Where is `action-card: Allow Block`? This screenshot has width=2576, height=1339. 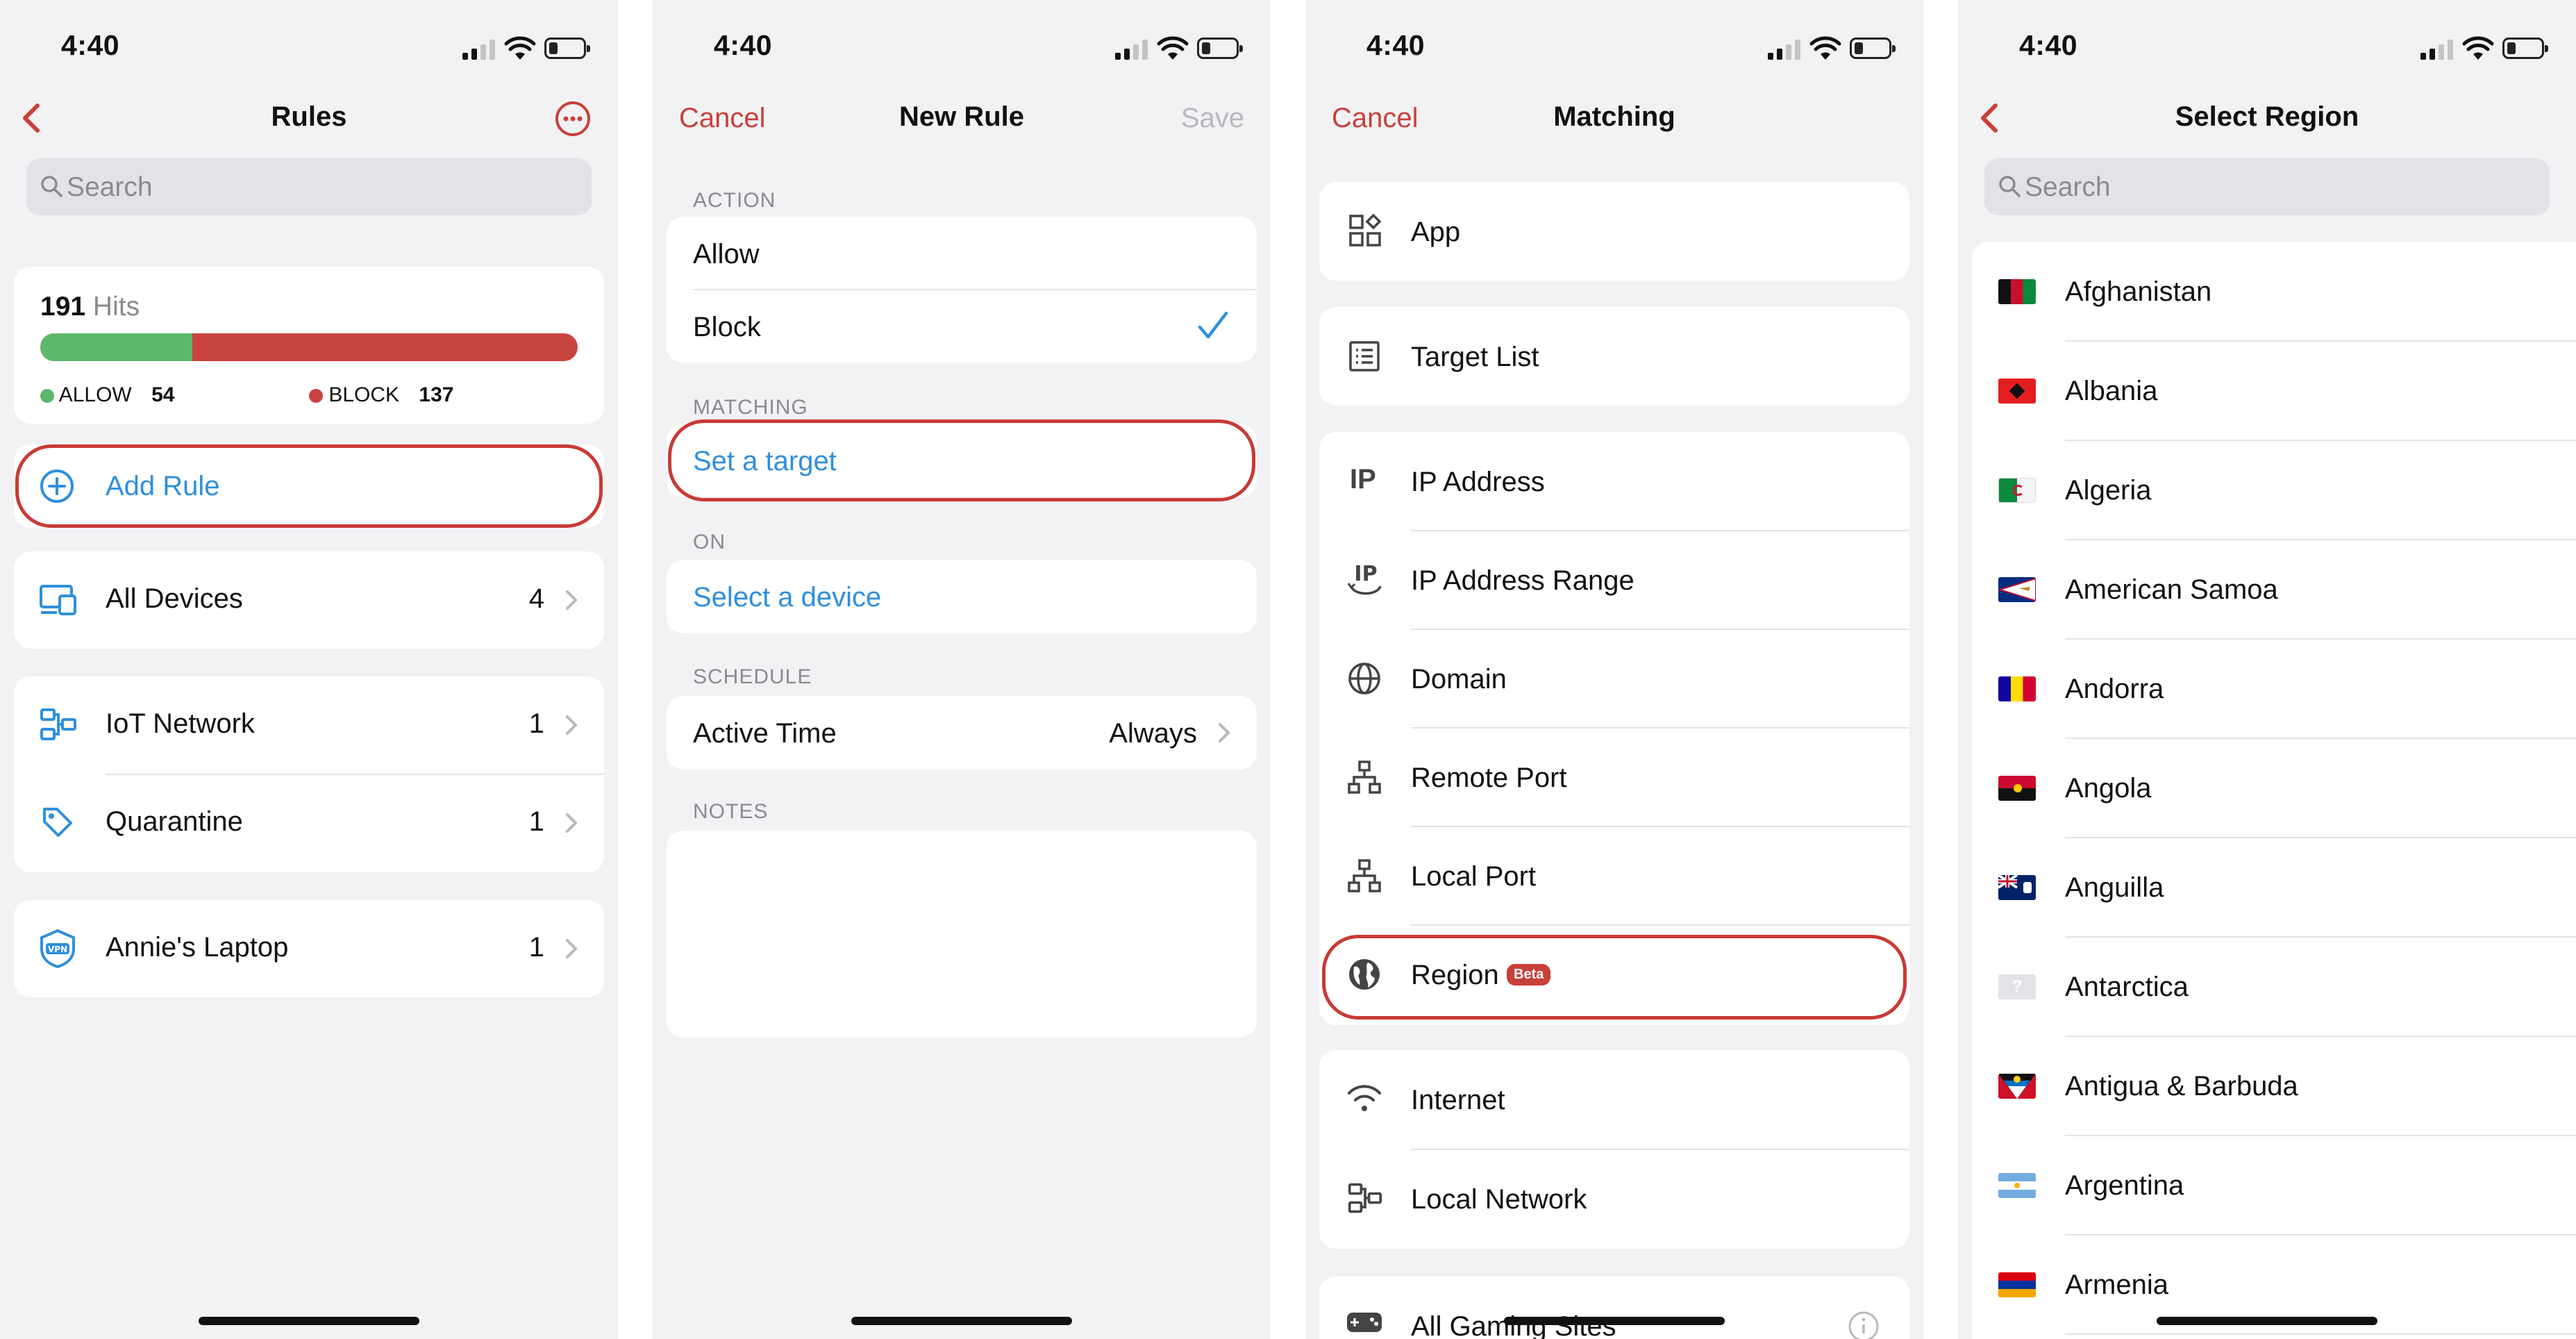
action-card: Allow Block is located at coordinates (962, 290).